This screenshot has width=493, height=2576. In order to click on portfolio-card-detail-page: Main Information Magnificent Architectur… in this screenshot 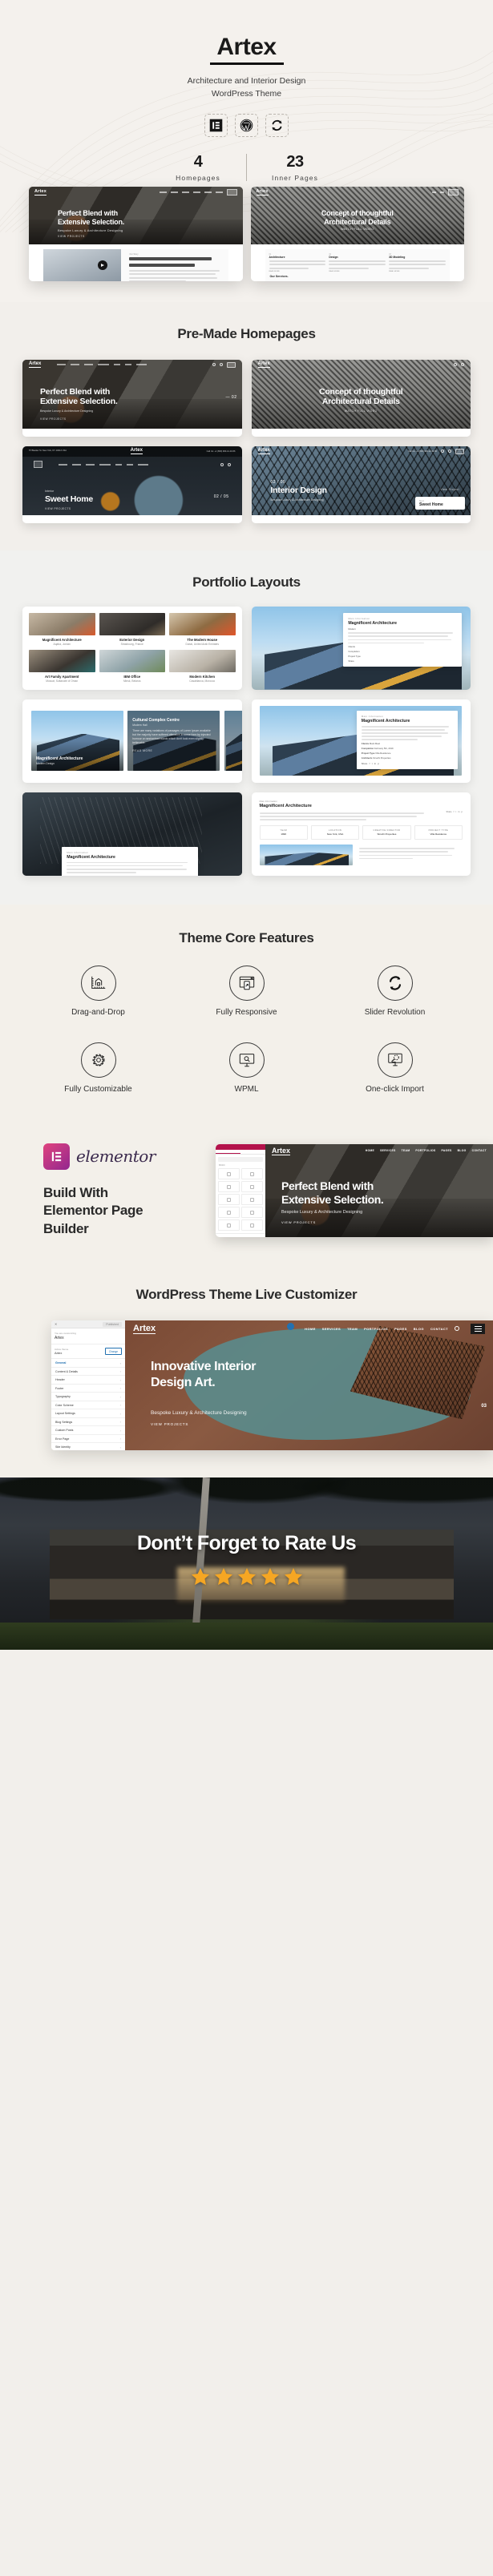, I will do `click(361, 834)`.